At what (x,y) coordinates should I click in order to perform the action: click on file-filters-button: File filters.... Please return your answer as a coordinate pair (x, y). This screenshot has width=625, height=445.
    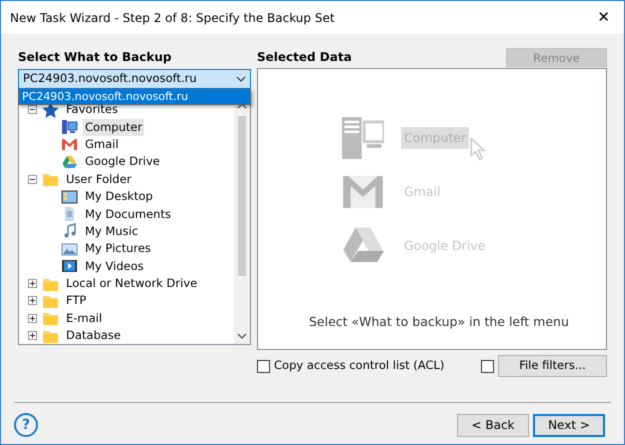
    Looking at the image, I should click on (552, 366).